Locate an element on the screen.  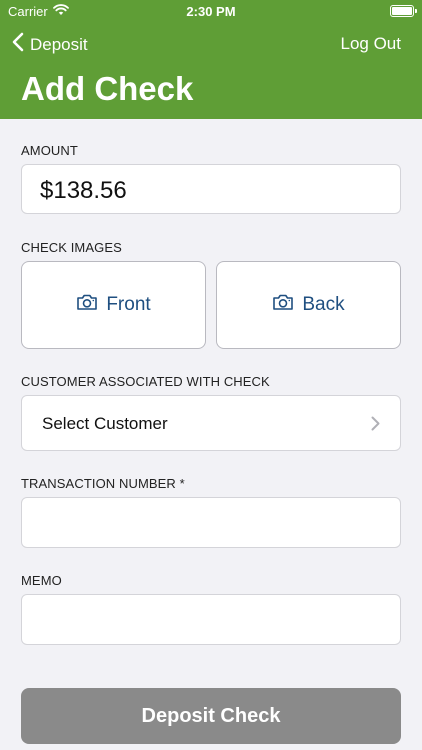
amount-field: $138.56 is located at coordinates (211, 189).